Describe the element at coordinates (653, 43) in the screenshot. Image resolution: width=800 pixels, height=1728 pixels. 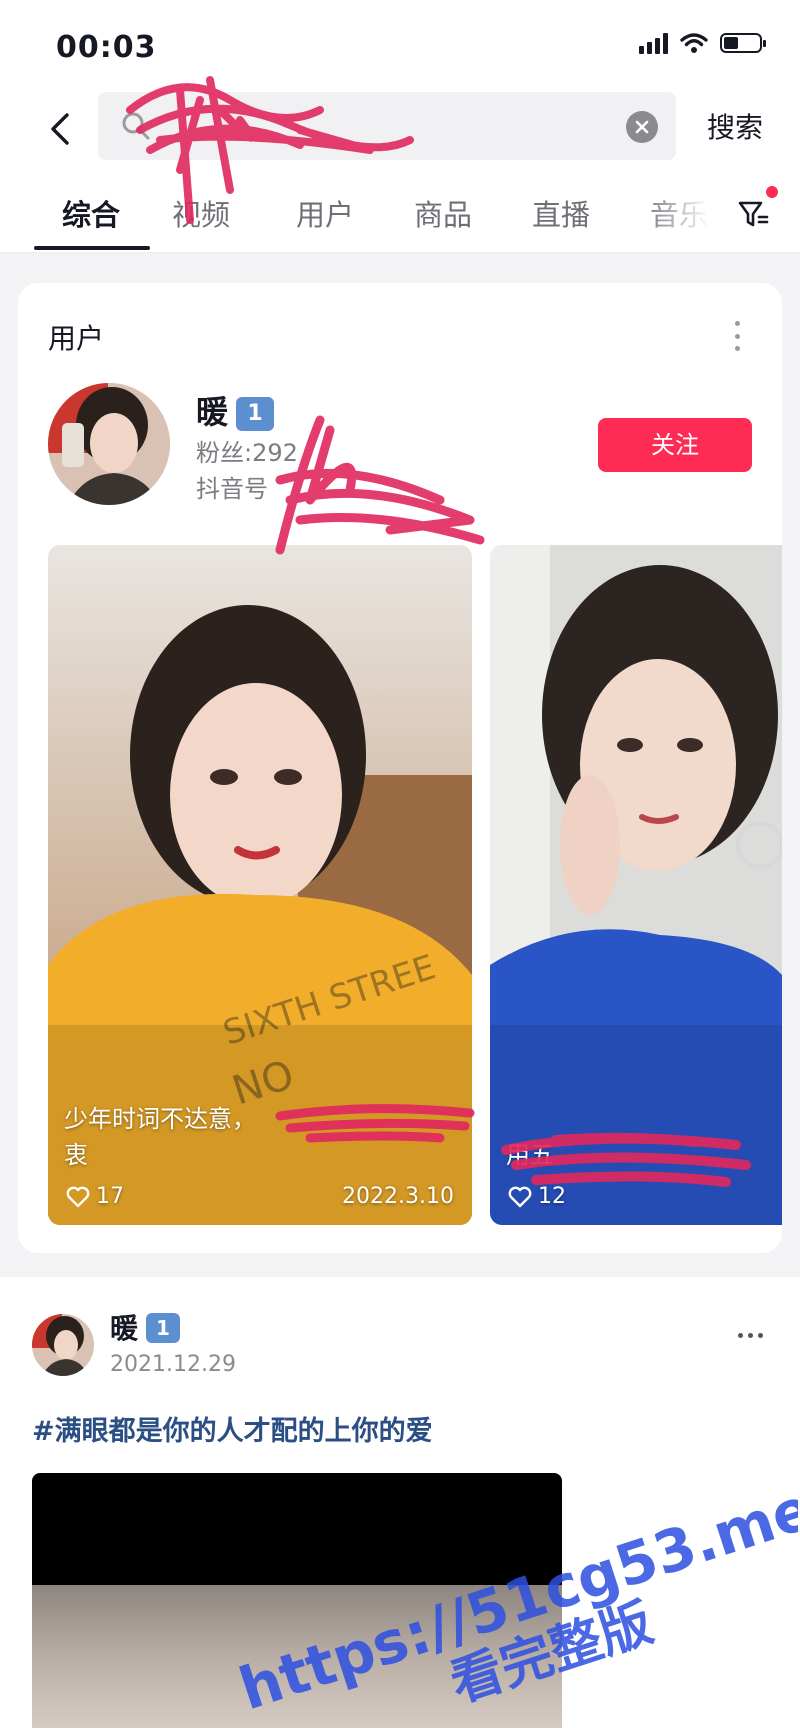
I see `cellular-signal-icon` at that location.